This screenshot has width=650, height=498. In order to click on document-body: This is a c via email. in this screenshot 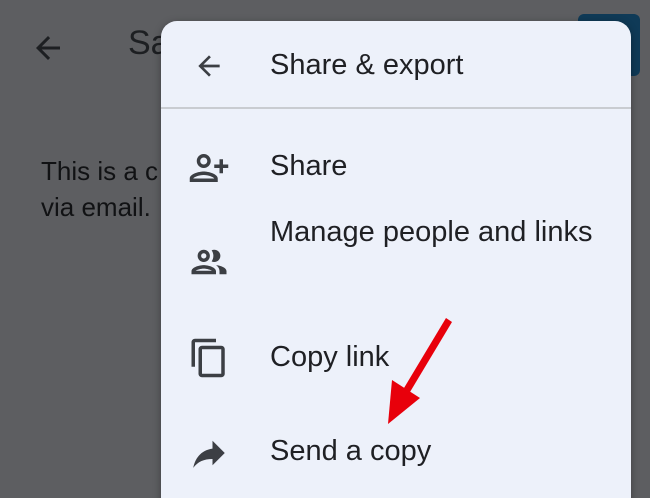, I will do `click(99, 189)`.